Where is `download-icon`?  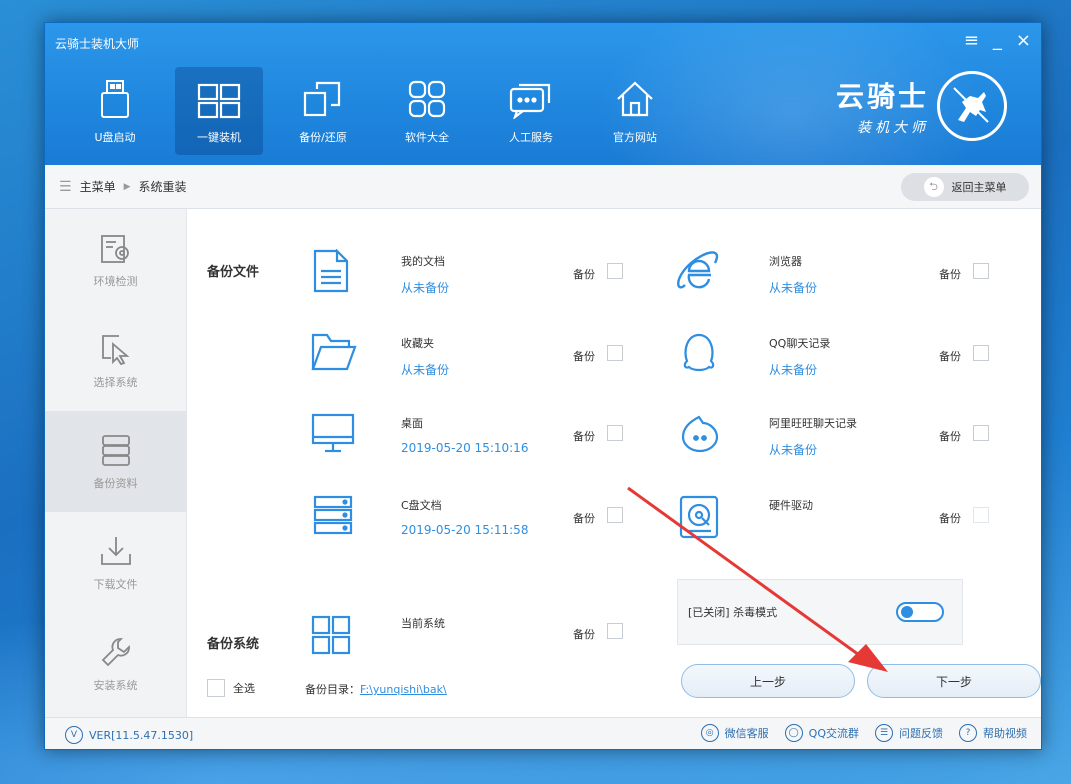 download-icon is located at coordinates (115, 550).